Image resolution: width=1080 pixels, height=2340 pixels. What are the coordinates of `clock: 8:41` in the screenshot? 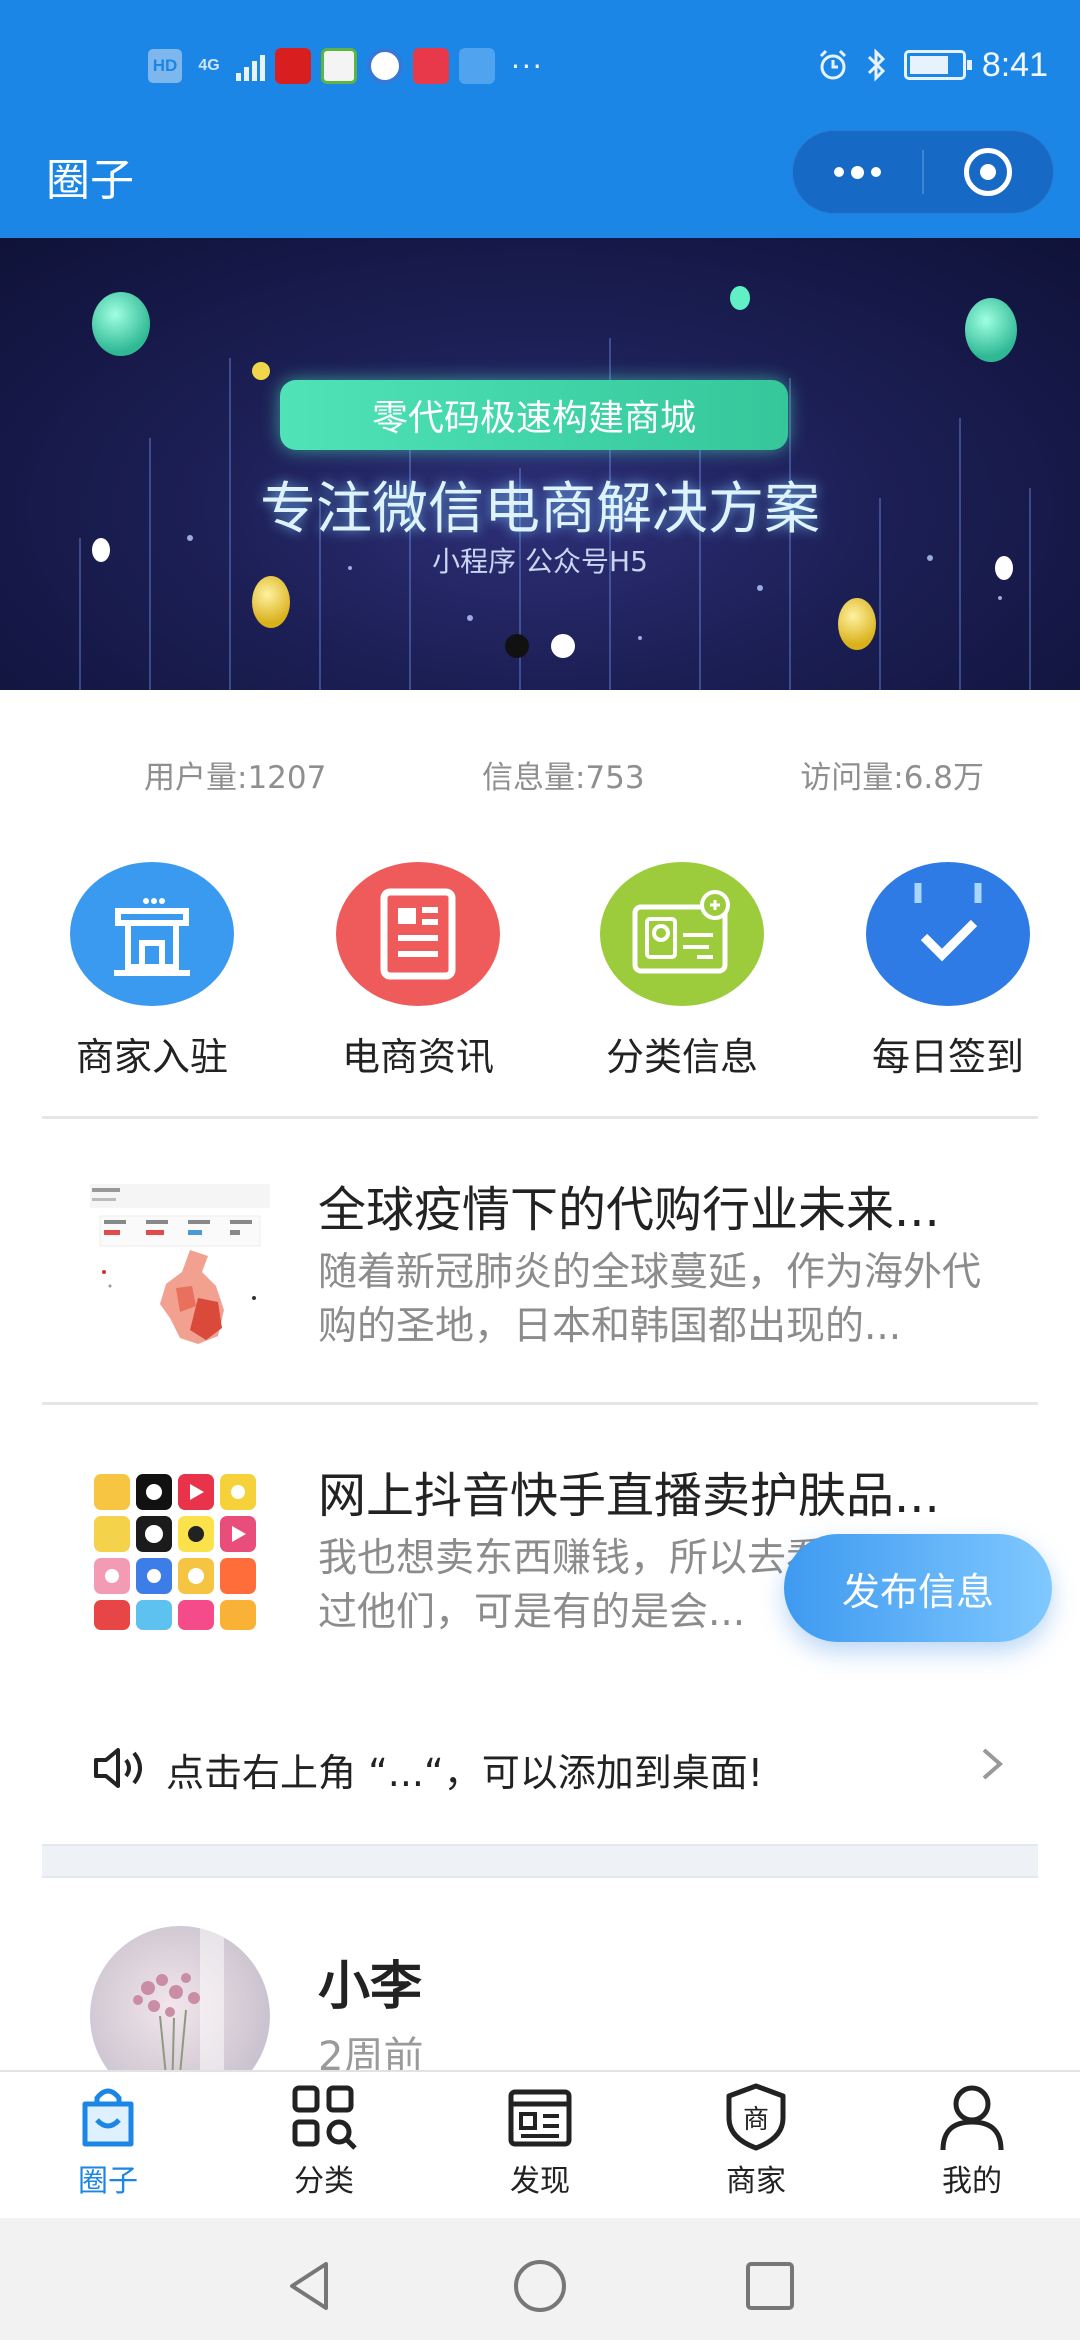 It's located at (1014, 64).